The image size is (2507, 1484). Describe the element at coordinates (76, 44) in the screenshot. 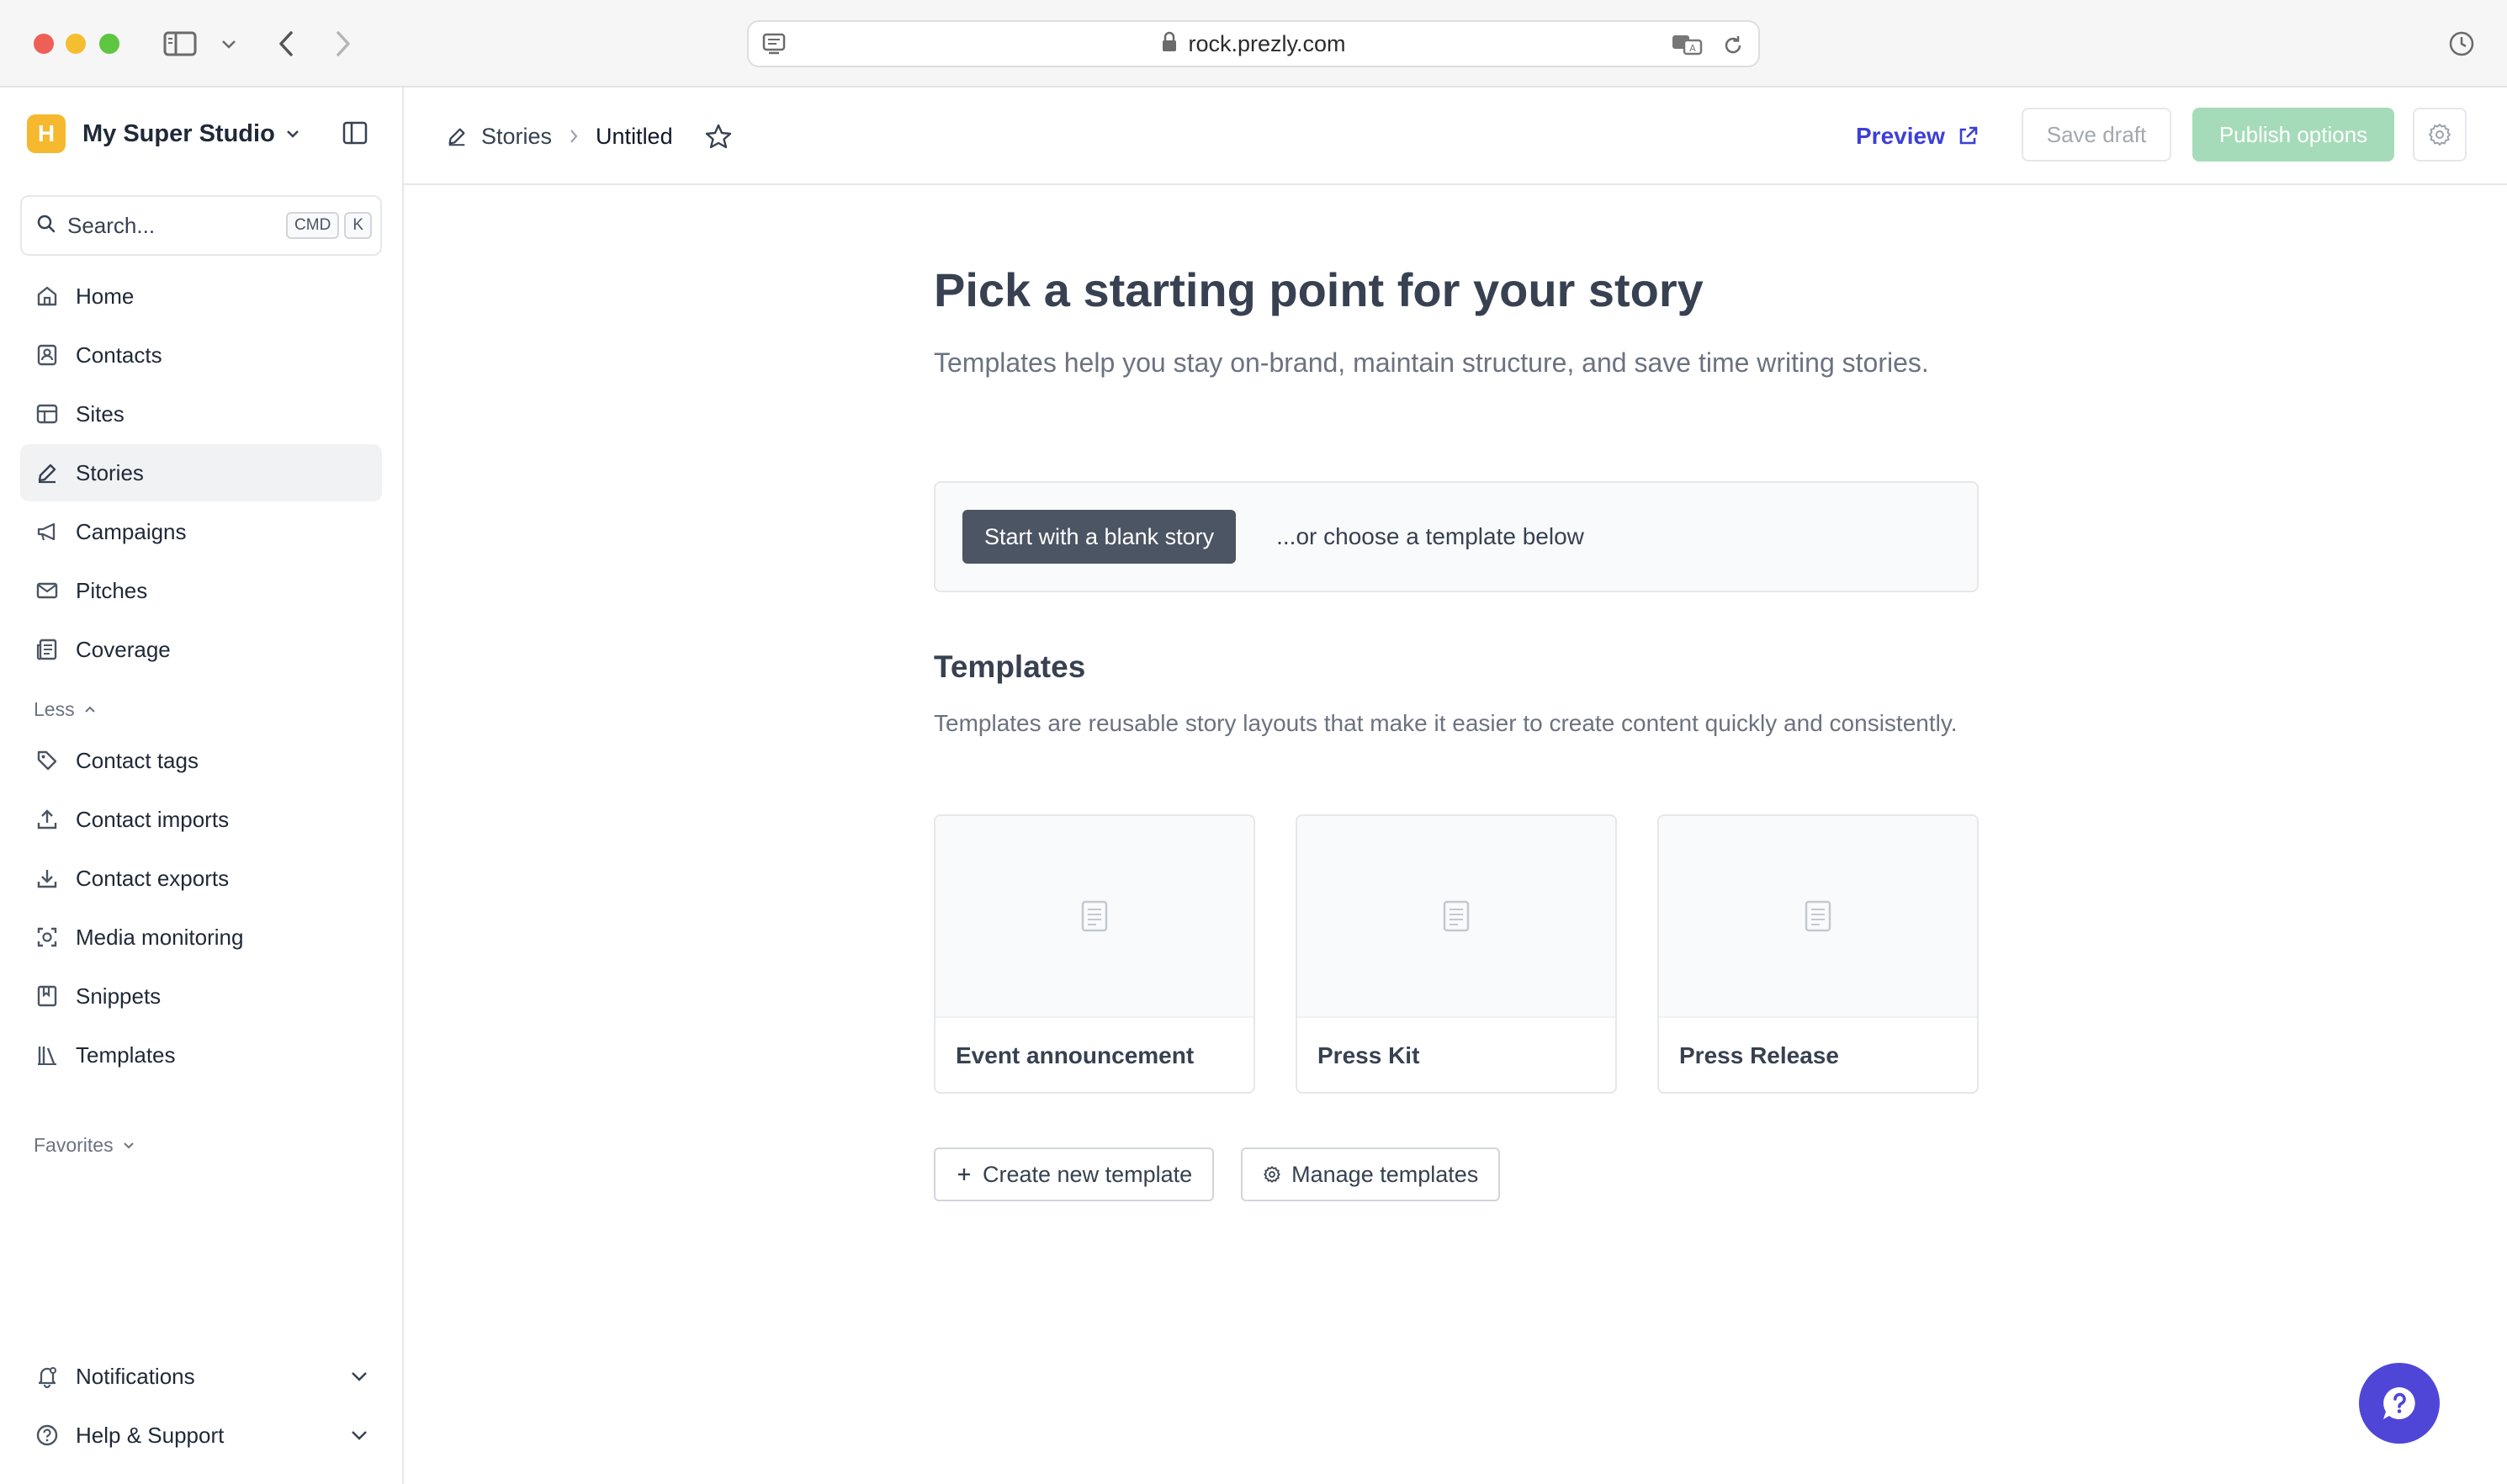

I see `minimize-window-button` at that location.